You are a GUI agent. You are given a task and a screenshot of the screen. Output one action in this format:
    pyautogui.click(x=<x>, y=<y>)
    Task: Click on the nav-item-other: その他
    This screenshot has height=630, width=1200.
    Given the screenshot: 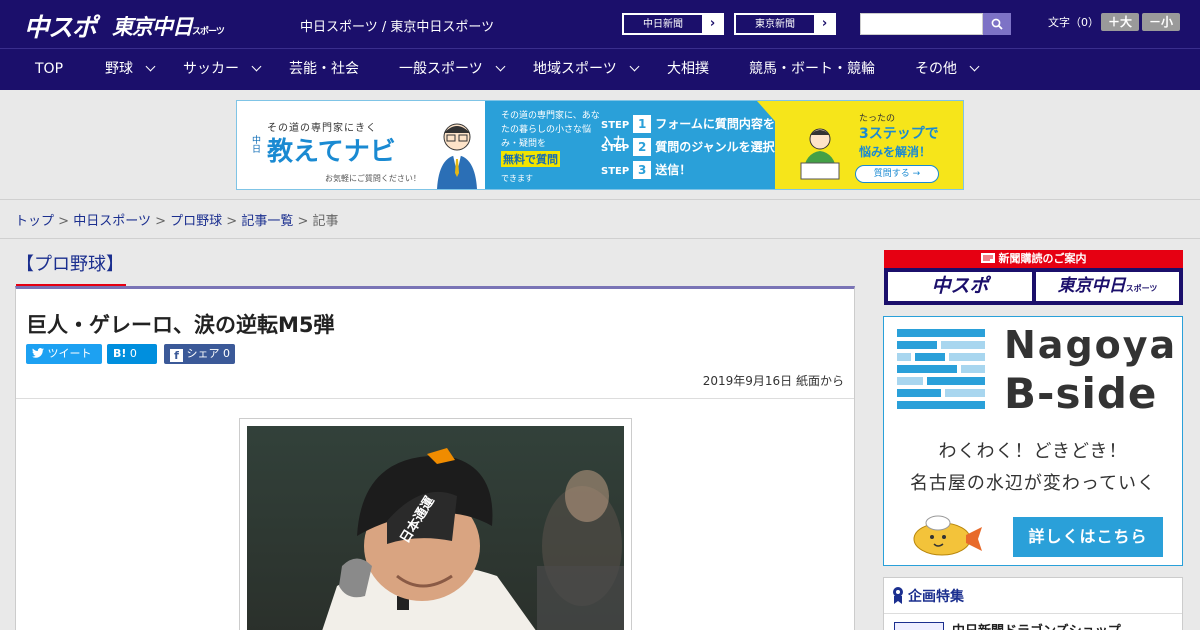 What is the action you would take?
    pyautogui.click(x=947, y=69)
    